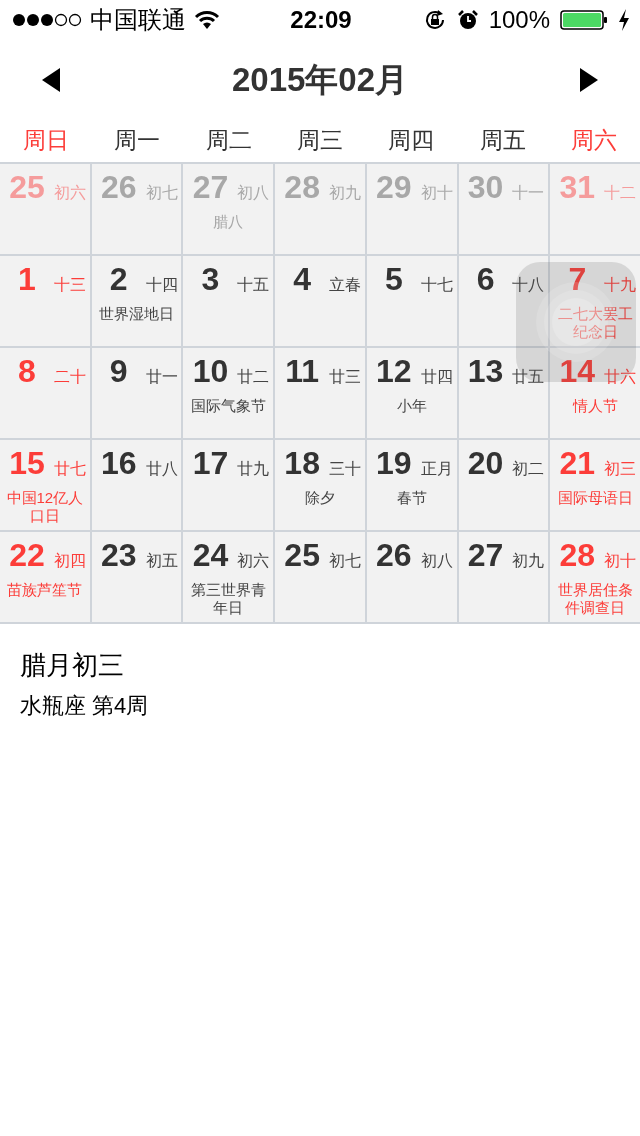  I want to click on day-cell: 17 廿九, so click(228, 485).